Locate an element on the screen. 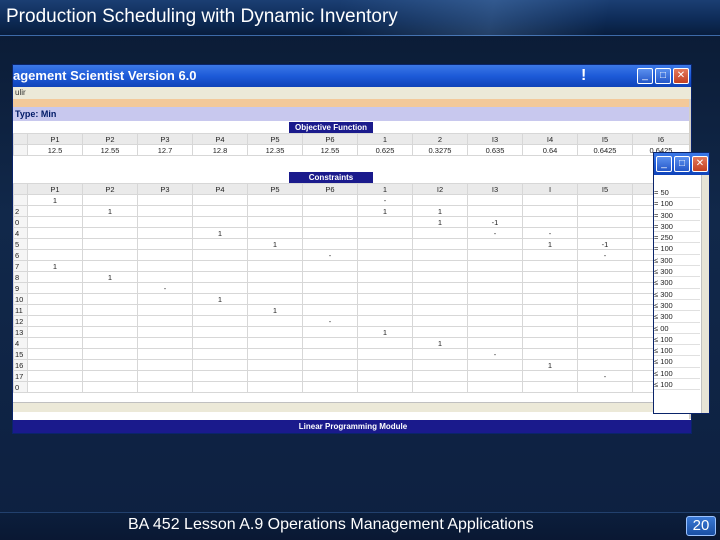 The width and height of the screenshot is (720, 540). grid-cell: P1 is located at coordinates (55, 139).